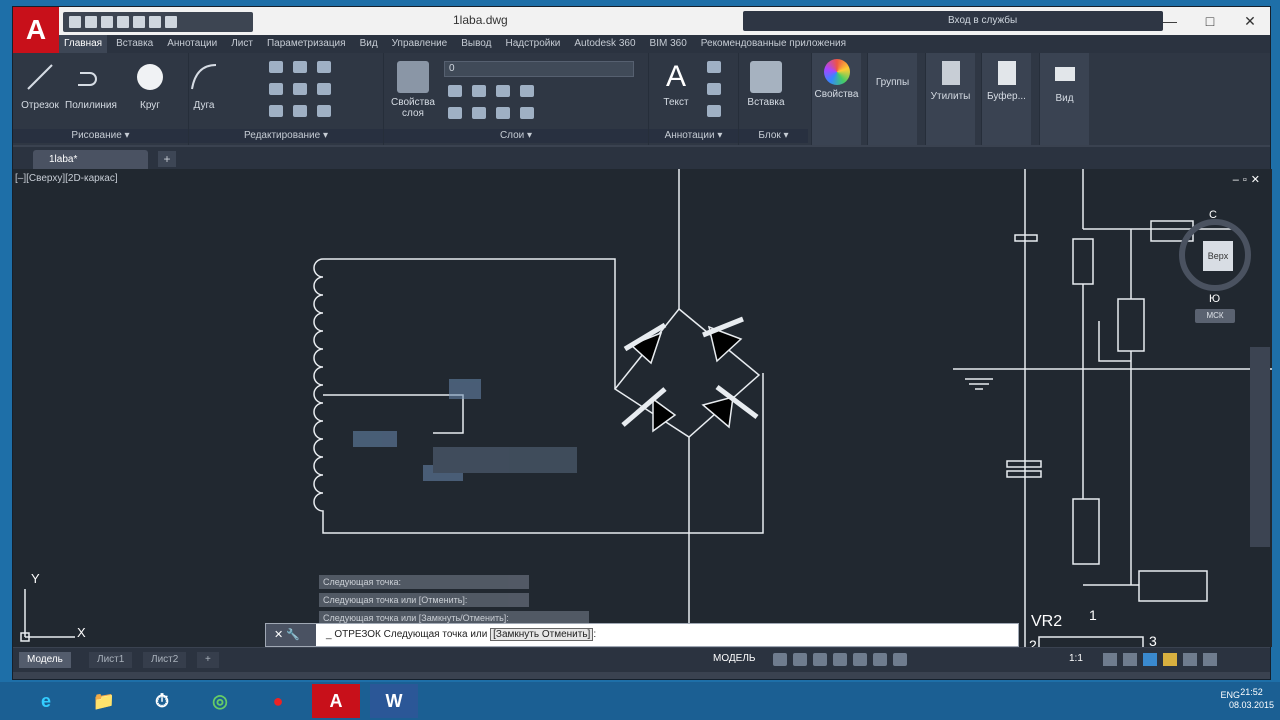 The width and height of the screenshot is (1280, 720). What do you see at coordinates (1130, 659) in the screenshot?
I see `plus-icon` at bounding box center [1130, 659].